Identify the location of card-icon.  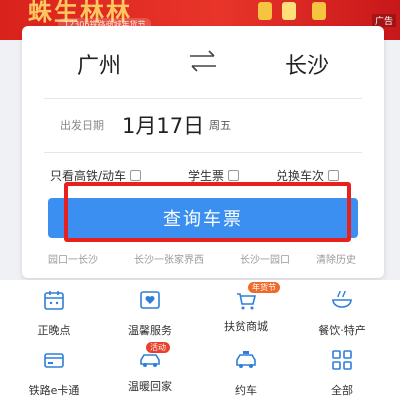
(54, 360).